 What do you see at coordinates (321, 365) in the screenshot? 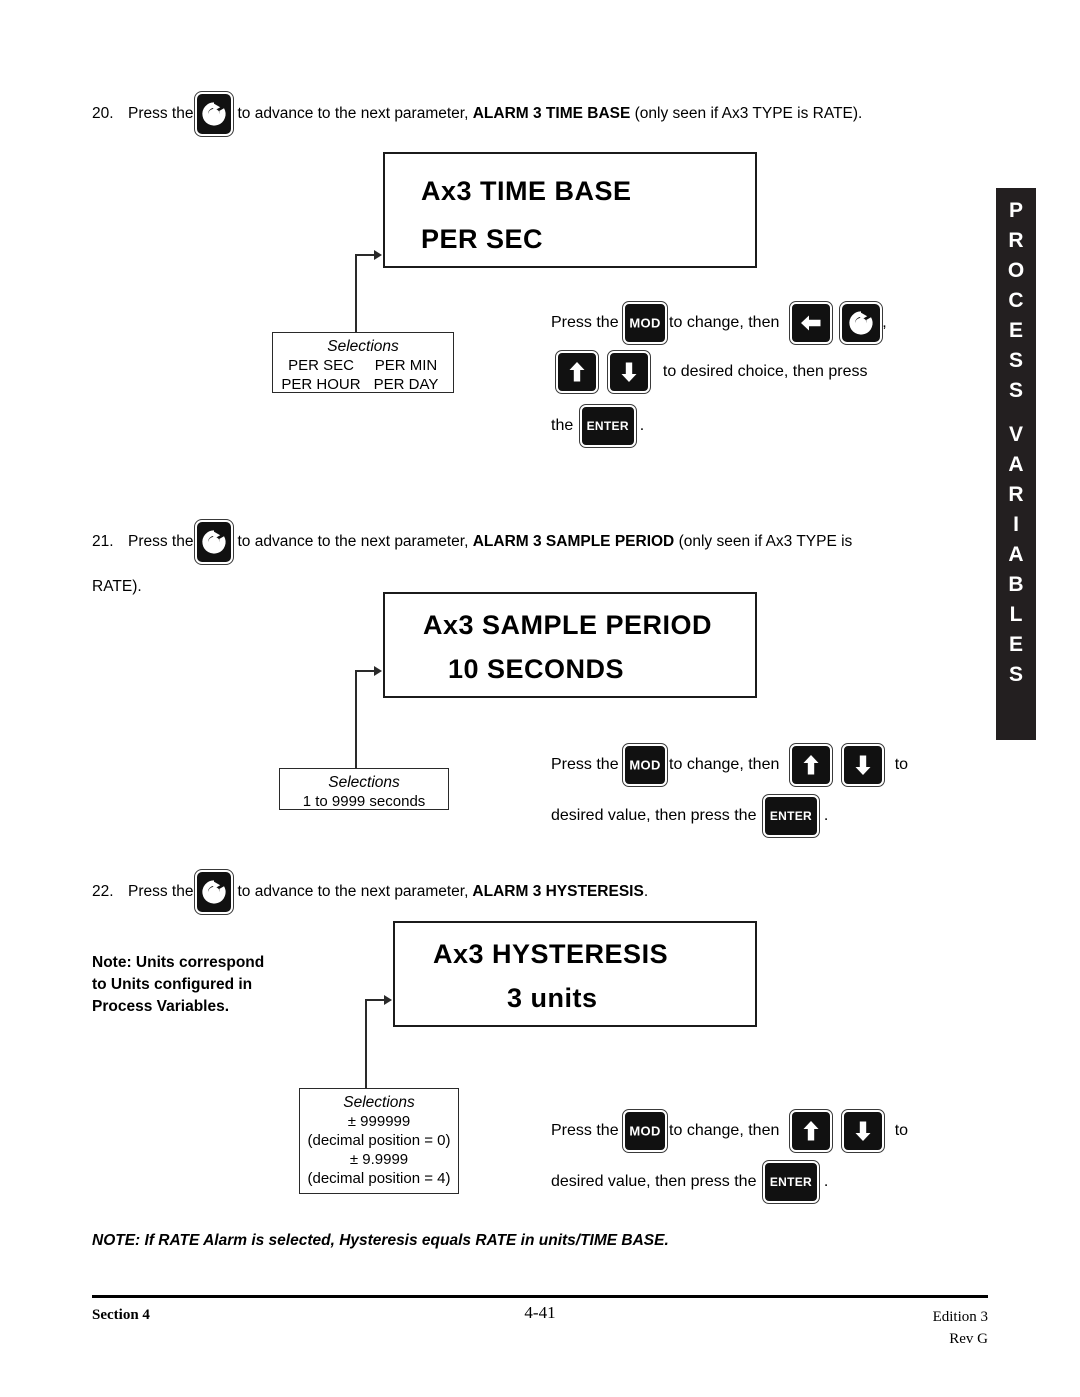
I see `selection-option: PER SEC` at bounding box center [321, 365].